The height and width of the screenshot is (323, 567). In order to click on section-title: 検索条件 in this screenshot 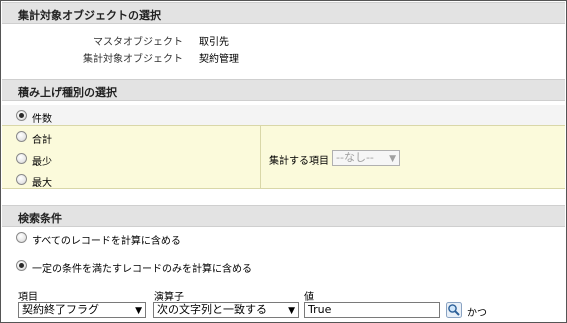, I will do `click(40, 218)`.